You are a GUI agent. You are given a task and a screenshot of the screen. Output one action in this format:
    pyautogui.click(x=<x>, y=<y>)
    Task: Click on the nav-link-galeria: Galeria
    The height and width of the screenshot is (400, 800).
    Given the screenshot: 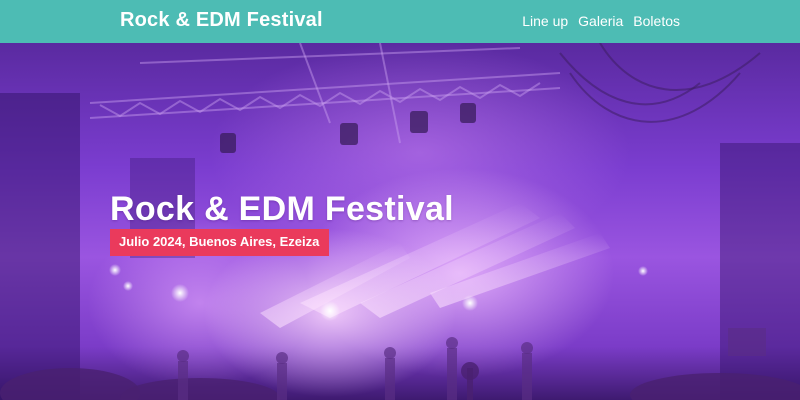 What is the action you would take?
    pyautogui.click(x=600, y=21)
    